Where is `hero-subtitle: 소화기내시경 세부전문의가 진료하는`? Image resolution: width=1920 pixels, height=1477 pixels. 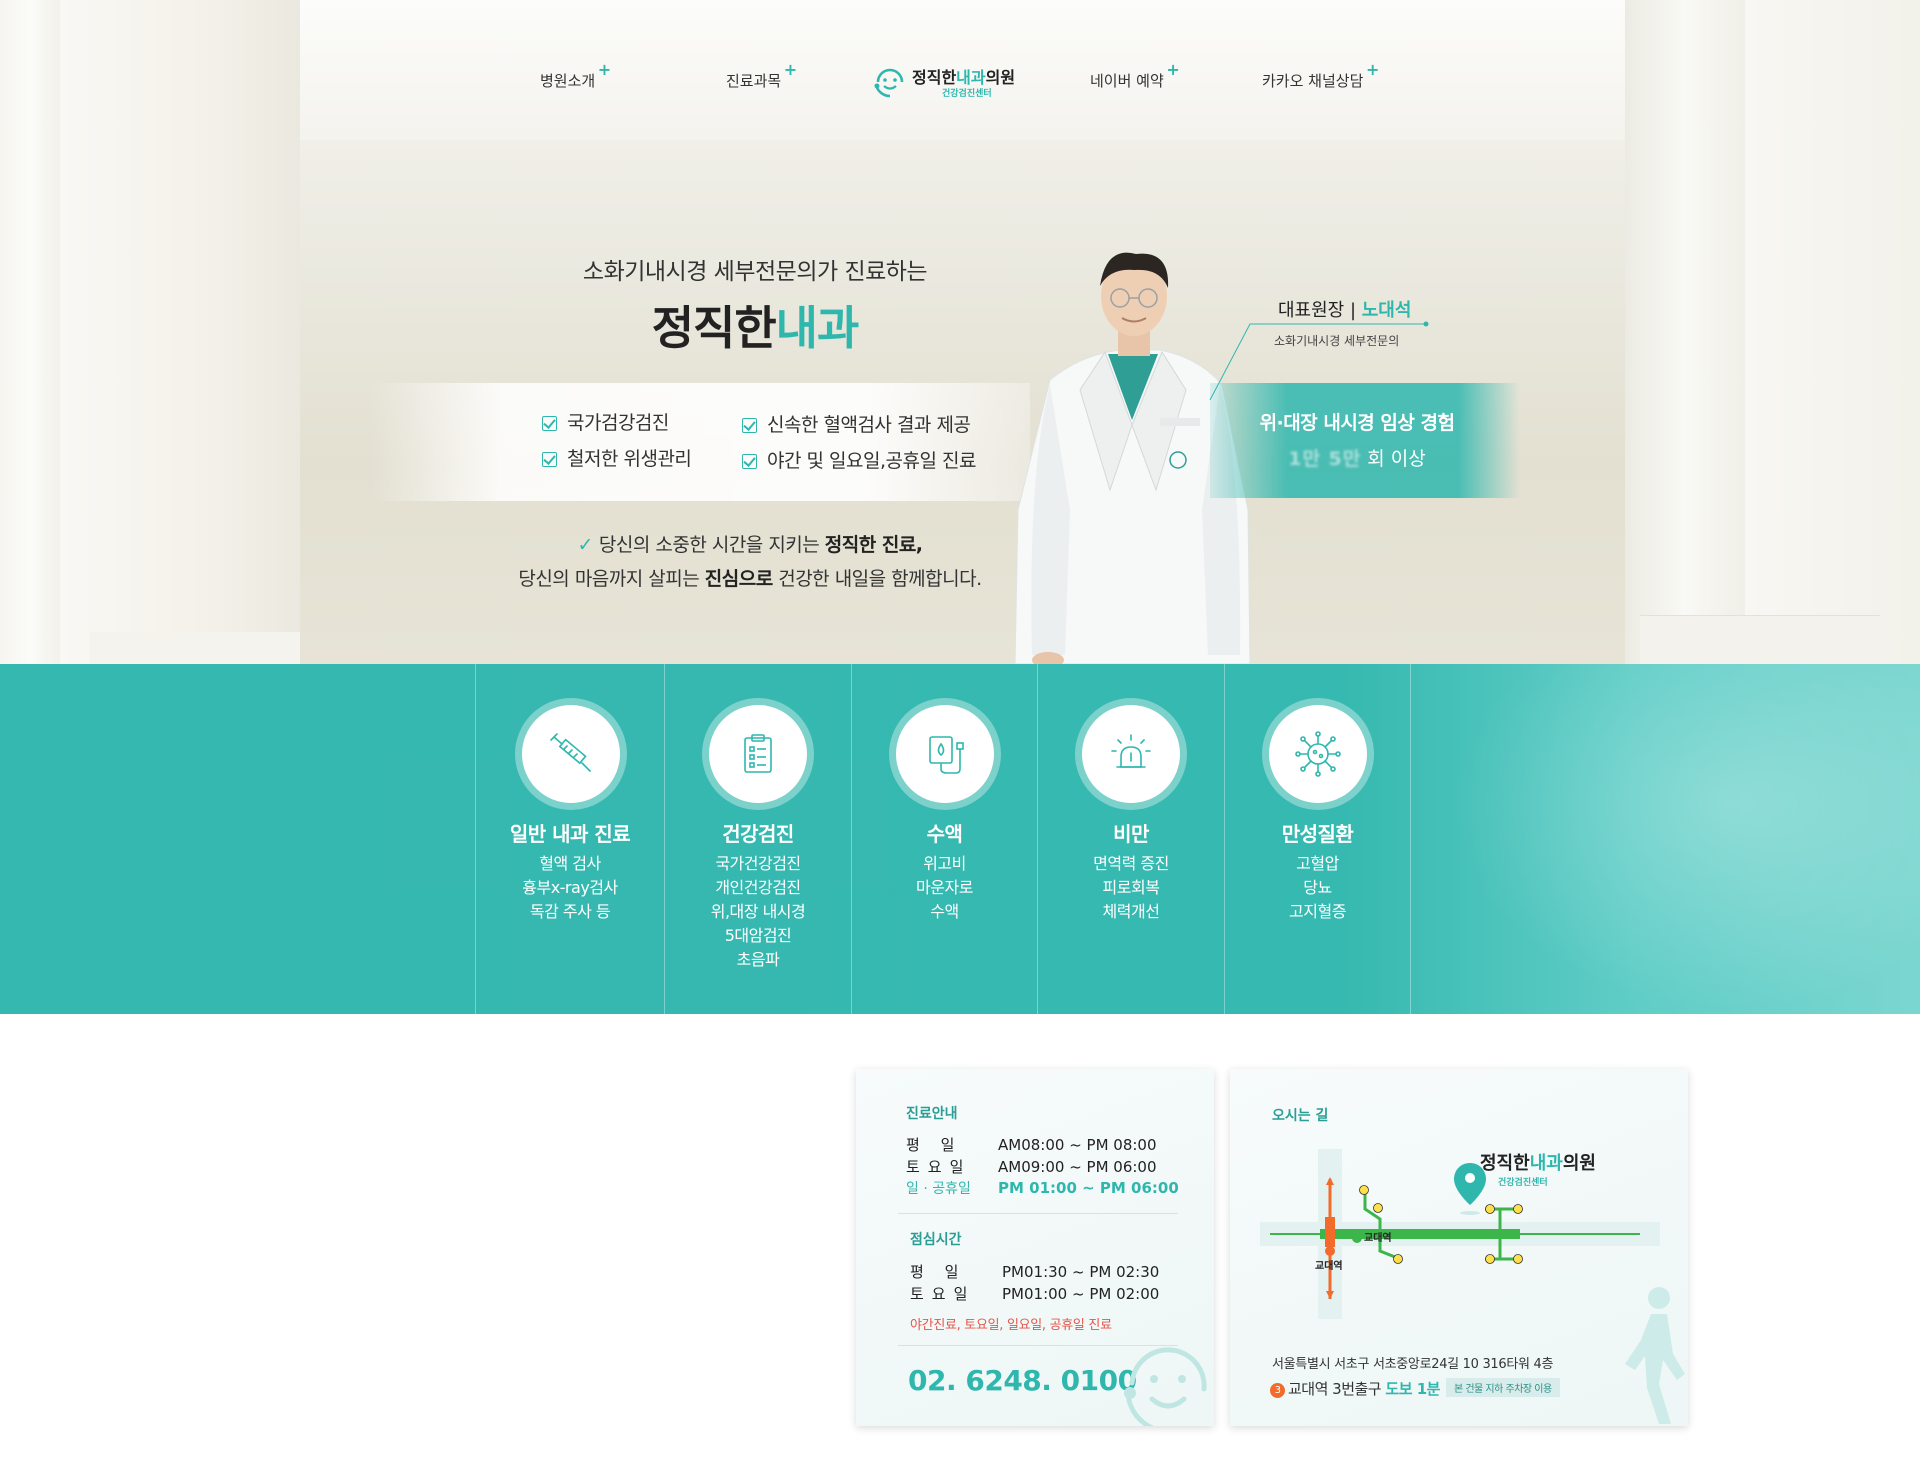
hero-subtitle: 소화기내시경 세부전문의가 진료하는 is located at coordinates (755, 272).